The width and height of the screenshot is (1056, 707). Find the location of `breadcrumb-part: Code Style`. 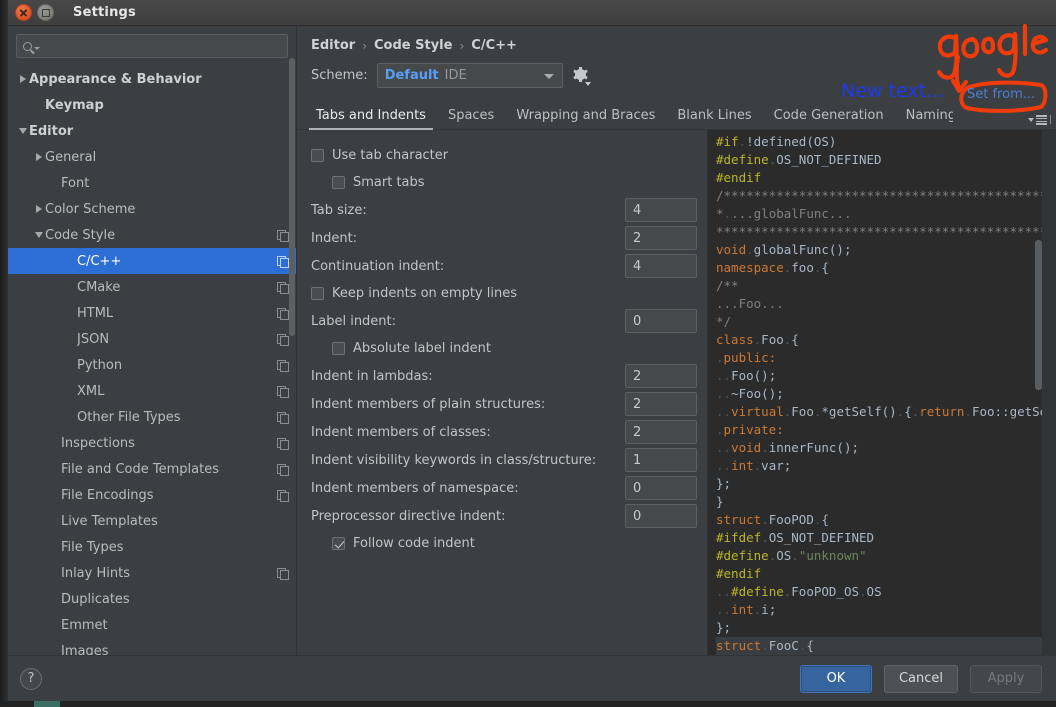

breadcrumb-part: Code Style is located at coordinates (413, 45).